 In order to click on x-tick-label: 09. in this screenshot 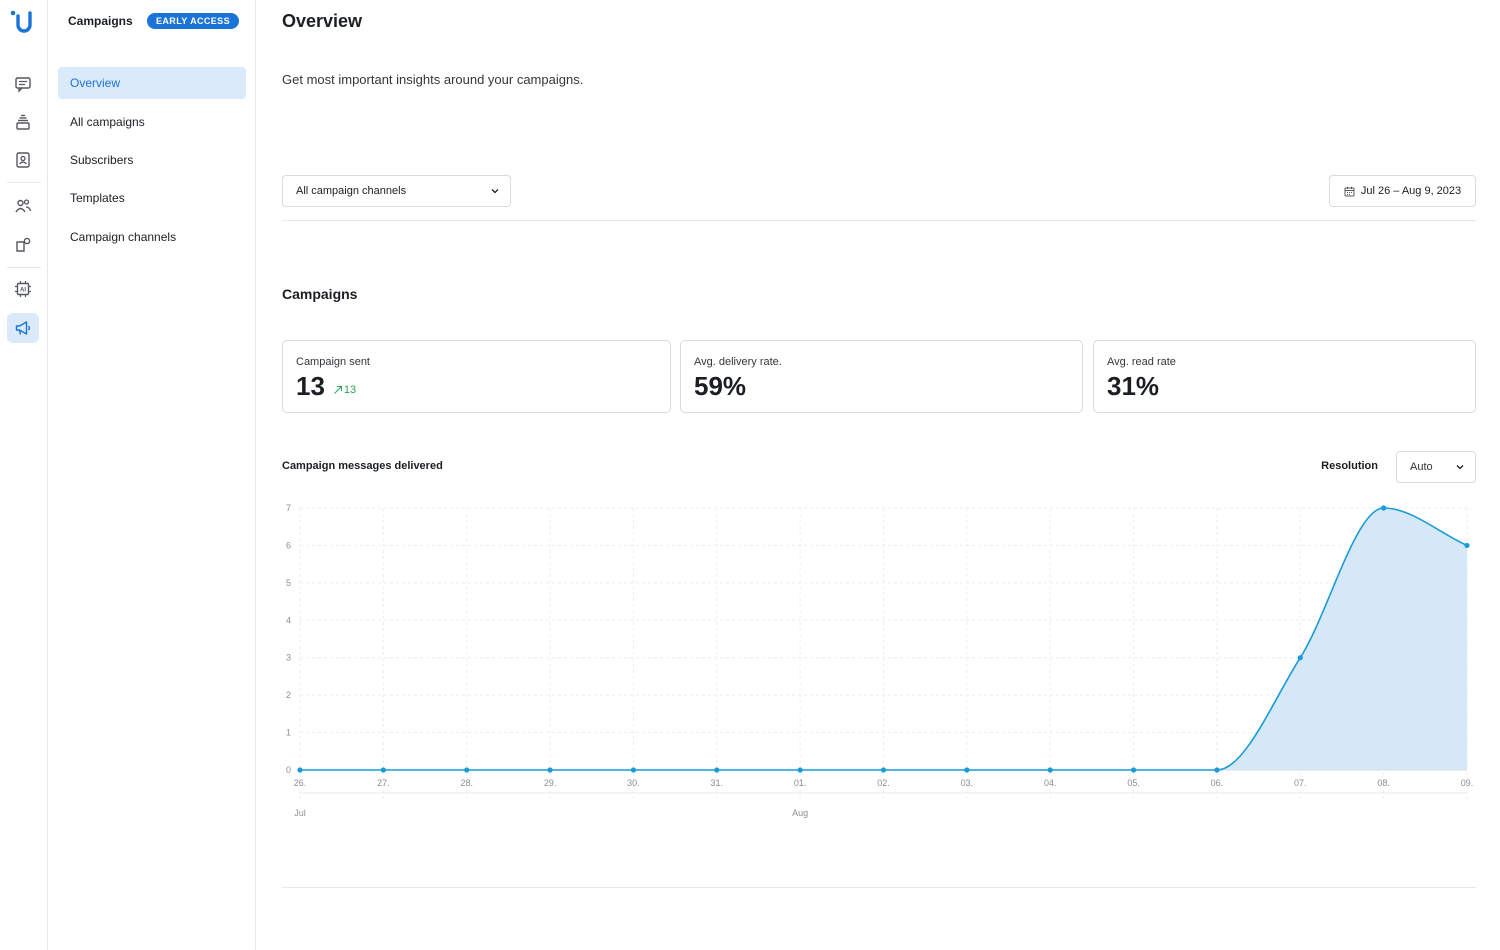, I will do `click(1467, 783)`.